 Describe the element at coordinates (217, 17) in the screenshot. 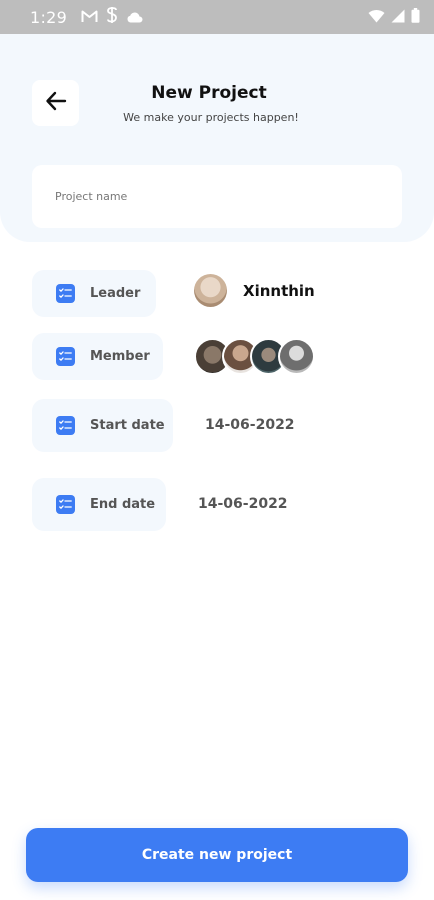

I see `status-bar: 1:29` at that location.